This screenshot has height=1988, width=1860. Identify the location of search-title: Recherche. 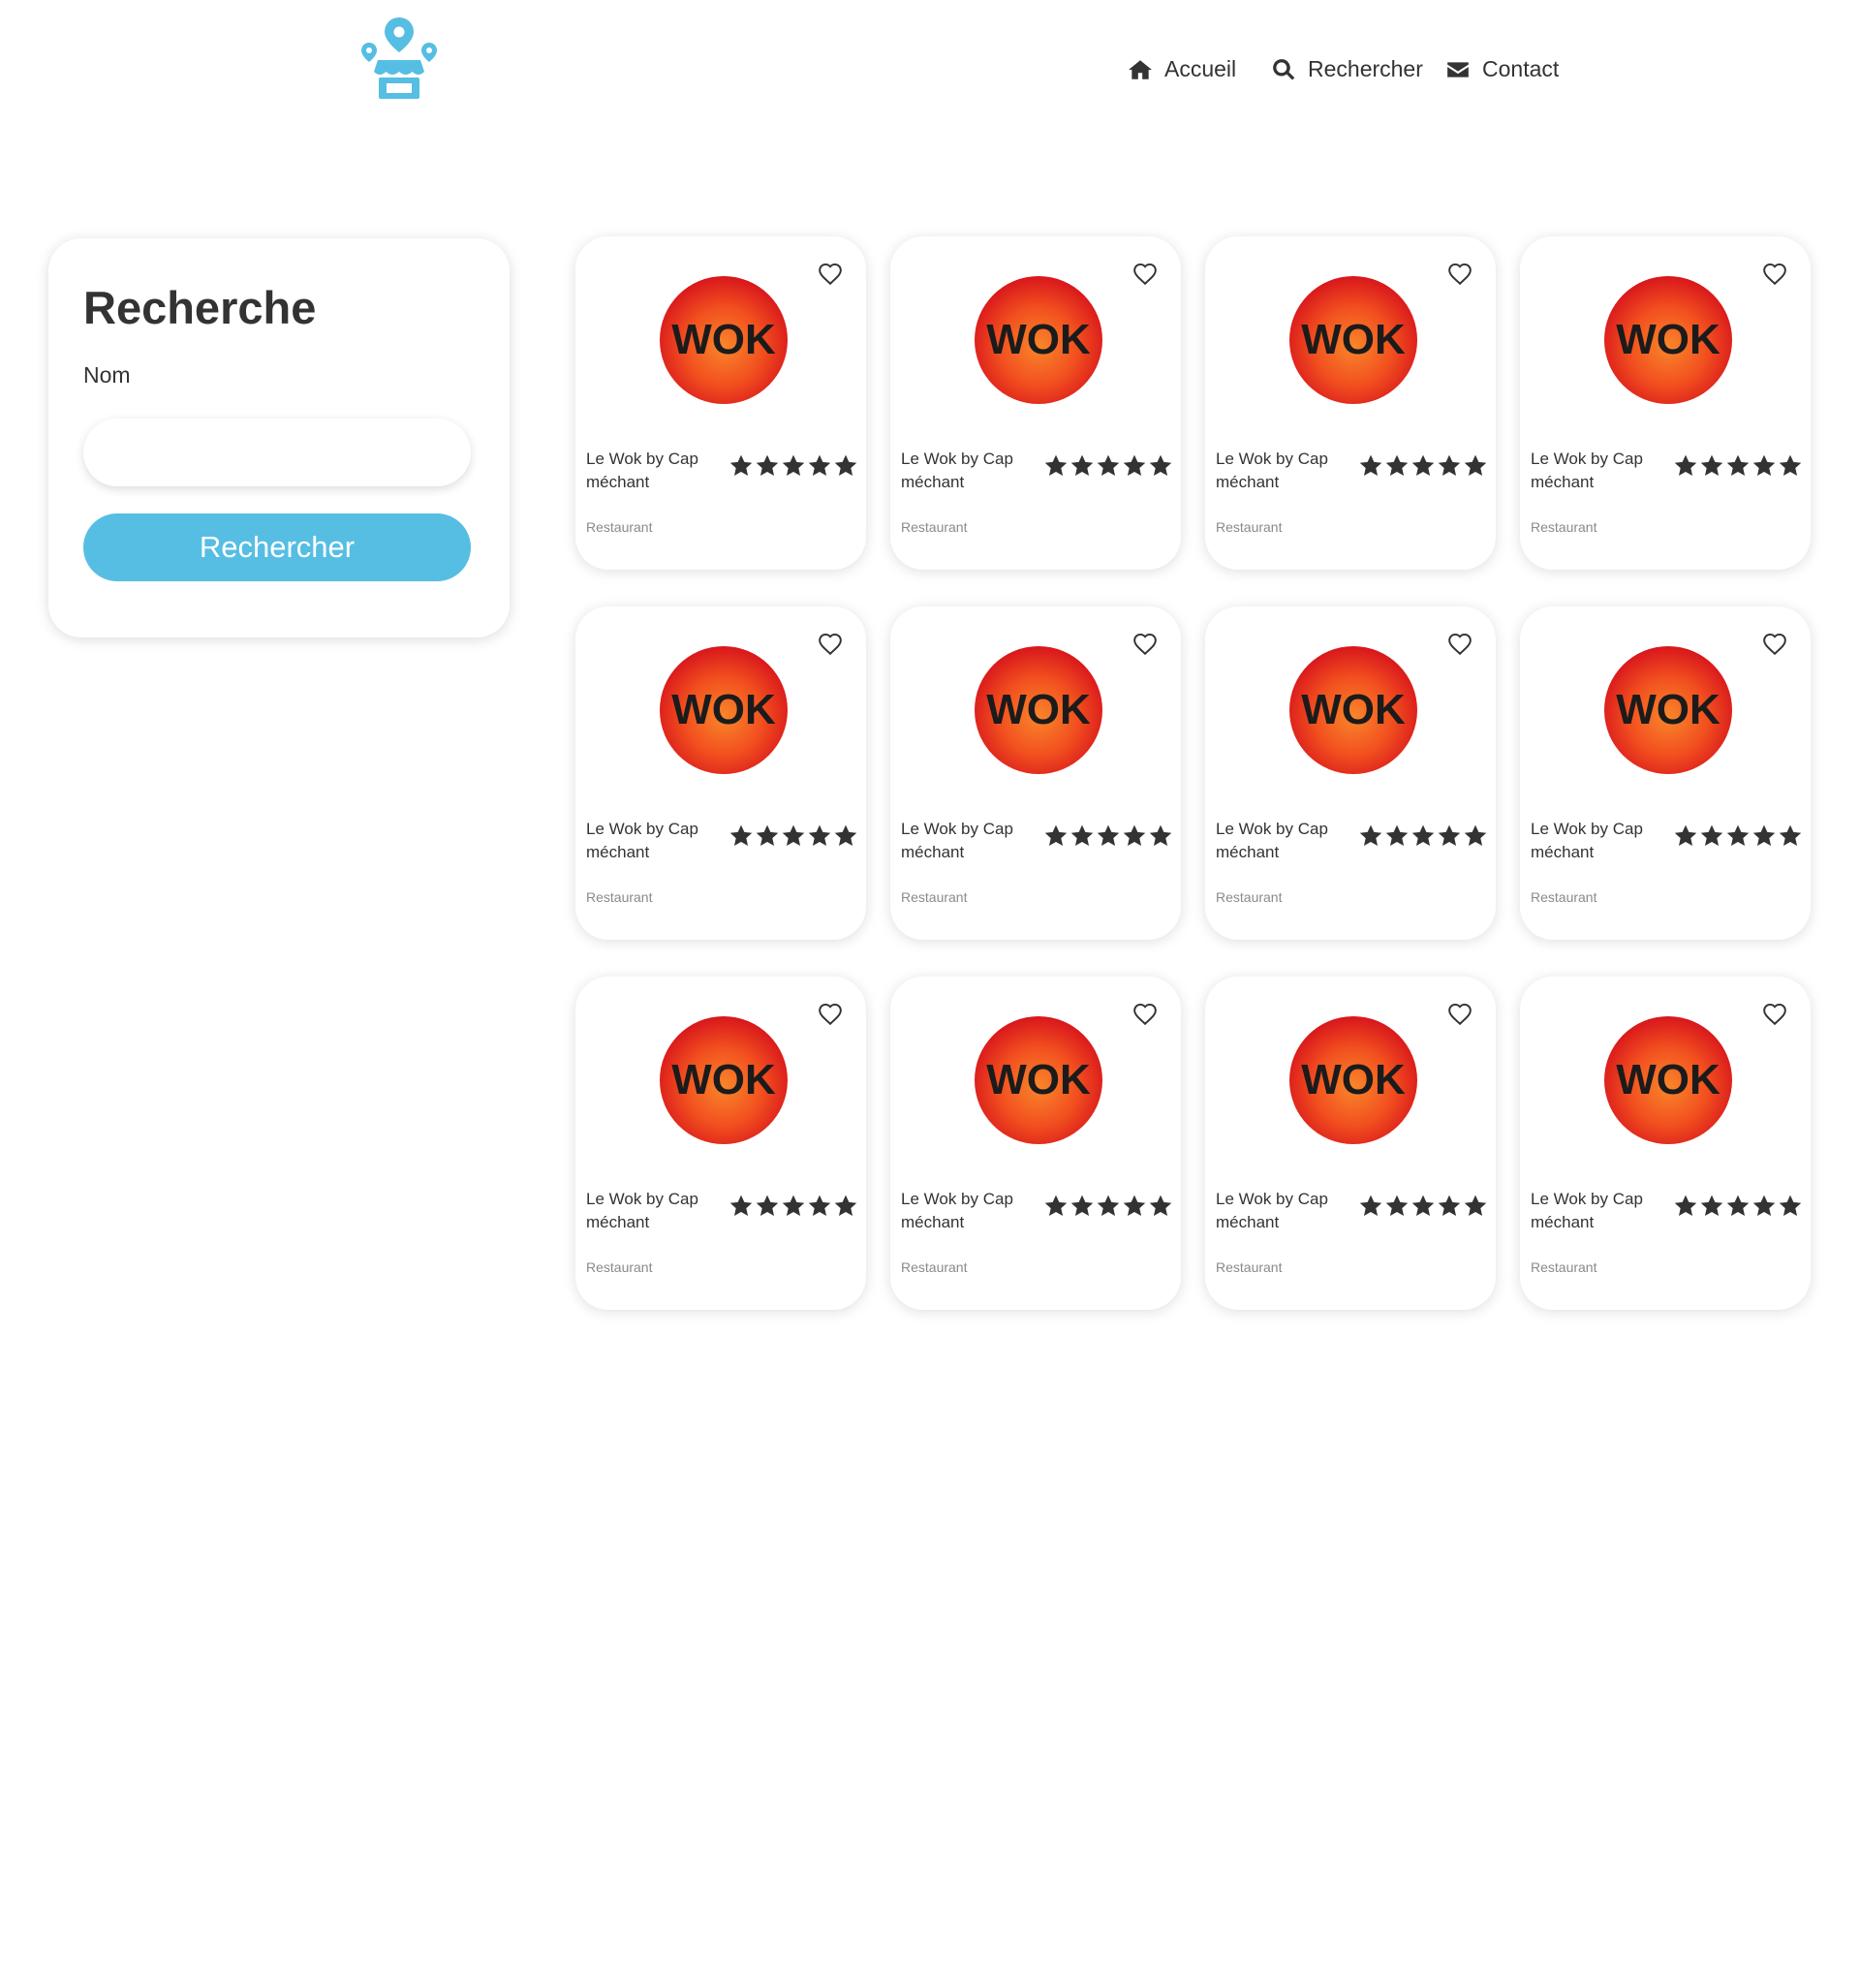
(200, 307).